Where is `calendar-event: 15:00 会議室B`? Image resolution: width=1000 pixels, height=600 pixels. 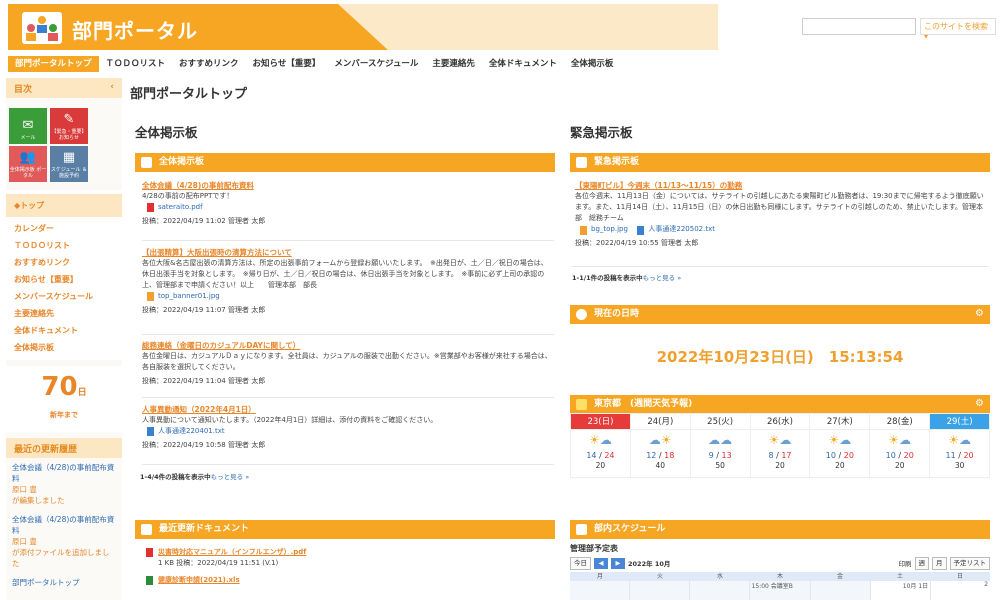
calendar-event: 15:00 会議室B is located at coordinates (772, 586).